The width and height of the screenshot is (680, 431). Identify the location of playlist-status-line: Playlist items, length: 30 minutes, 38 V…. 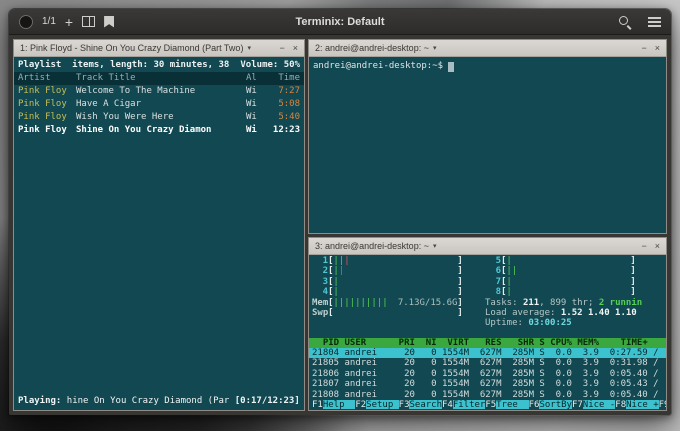
(159, 65).